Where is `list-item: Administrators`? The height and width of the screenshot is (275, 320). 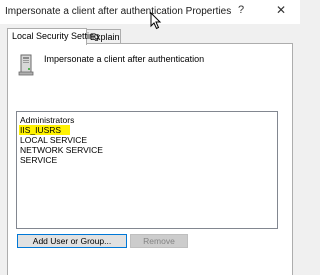
list-item: Administrators is located at coordinates (147, 120).